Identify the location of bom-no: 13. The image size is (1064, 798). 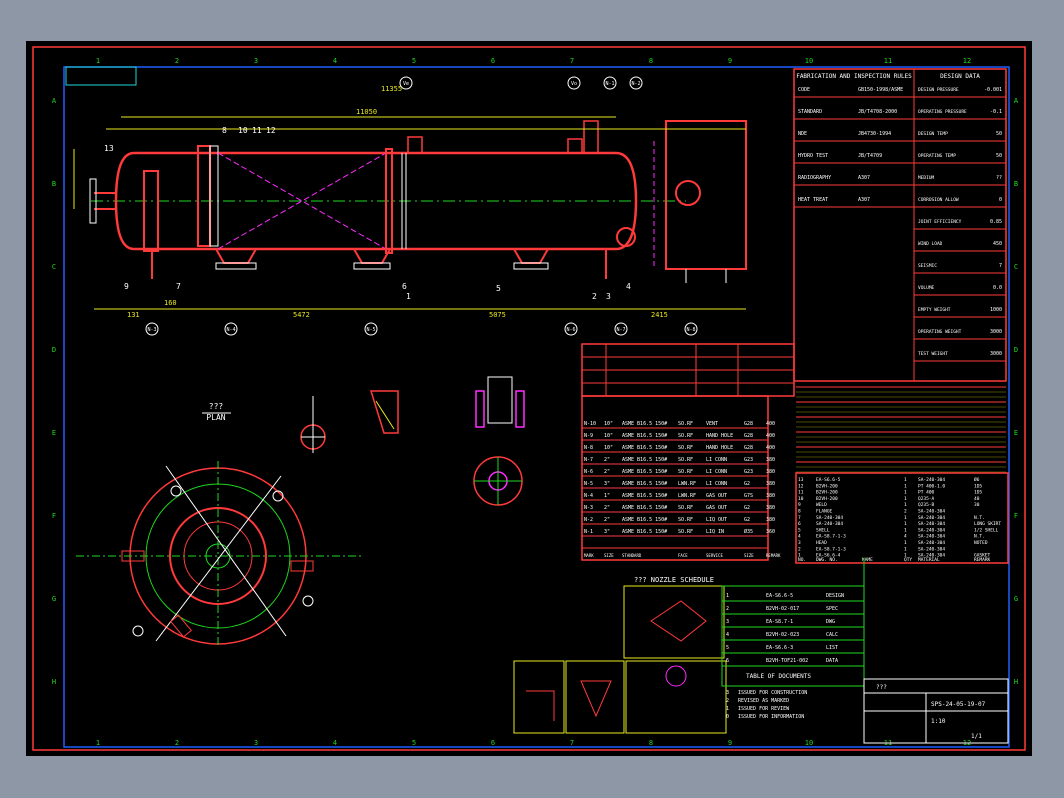
(801, 480).